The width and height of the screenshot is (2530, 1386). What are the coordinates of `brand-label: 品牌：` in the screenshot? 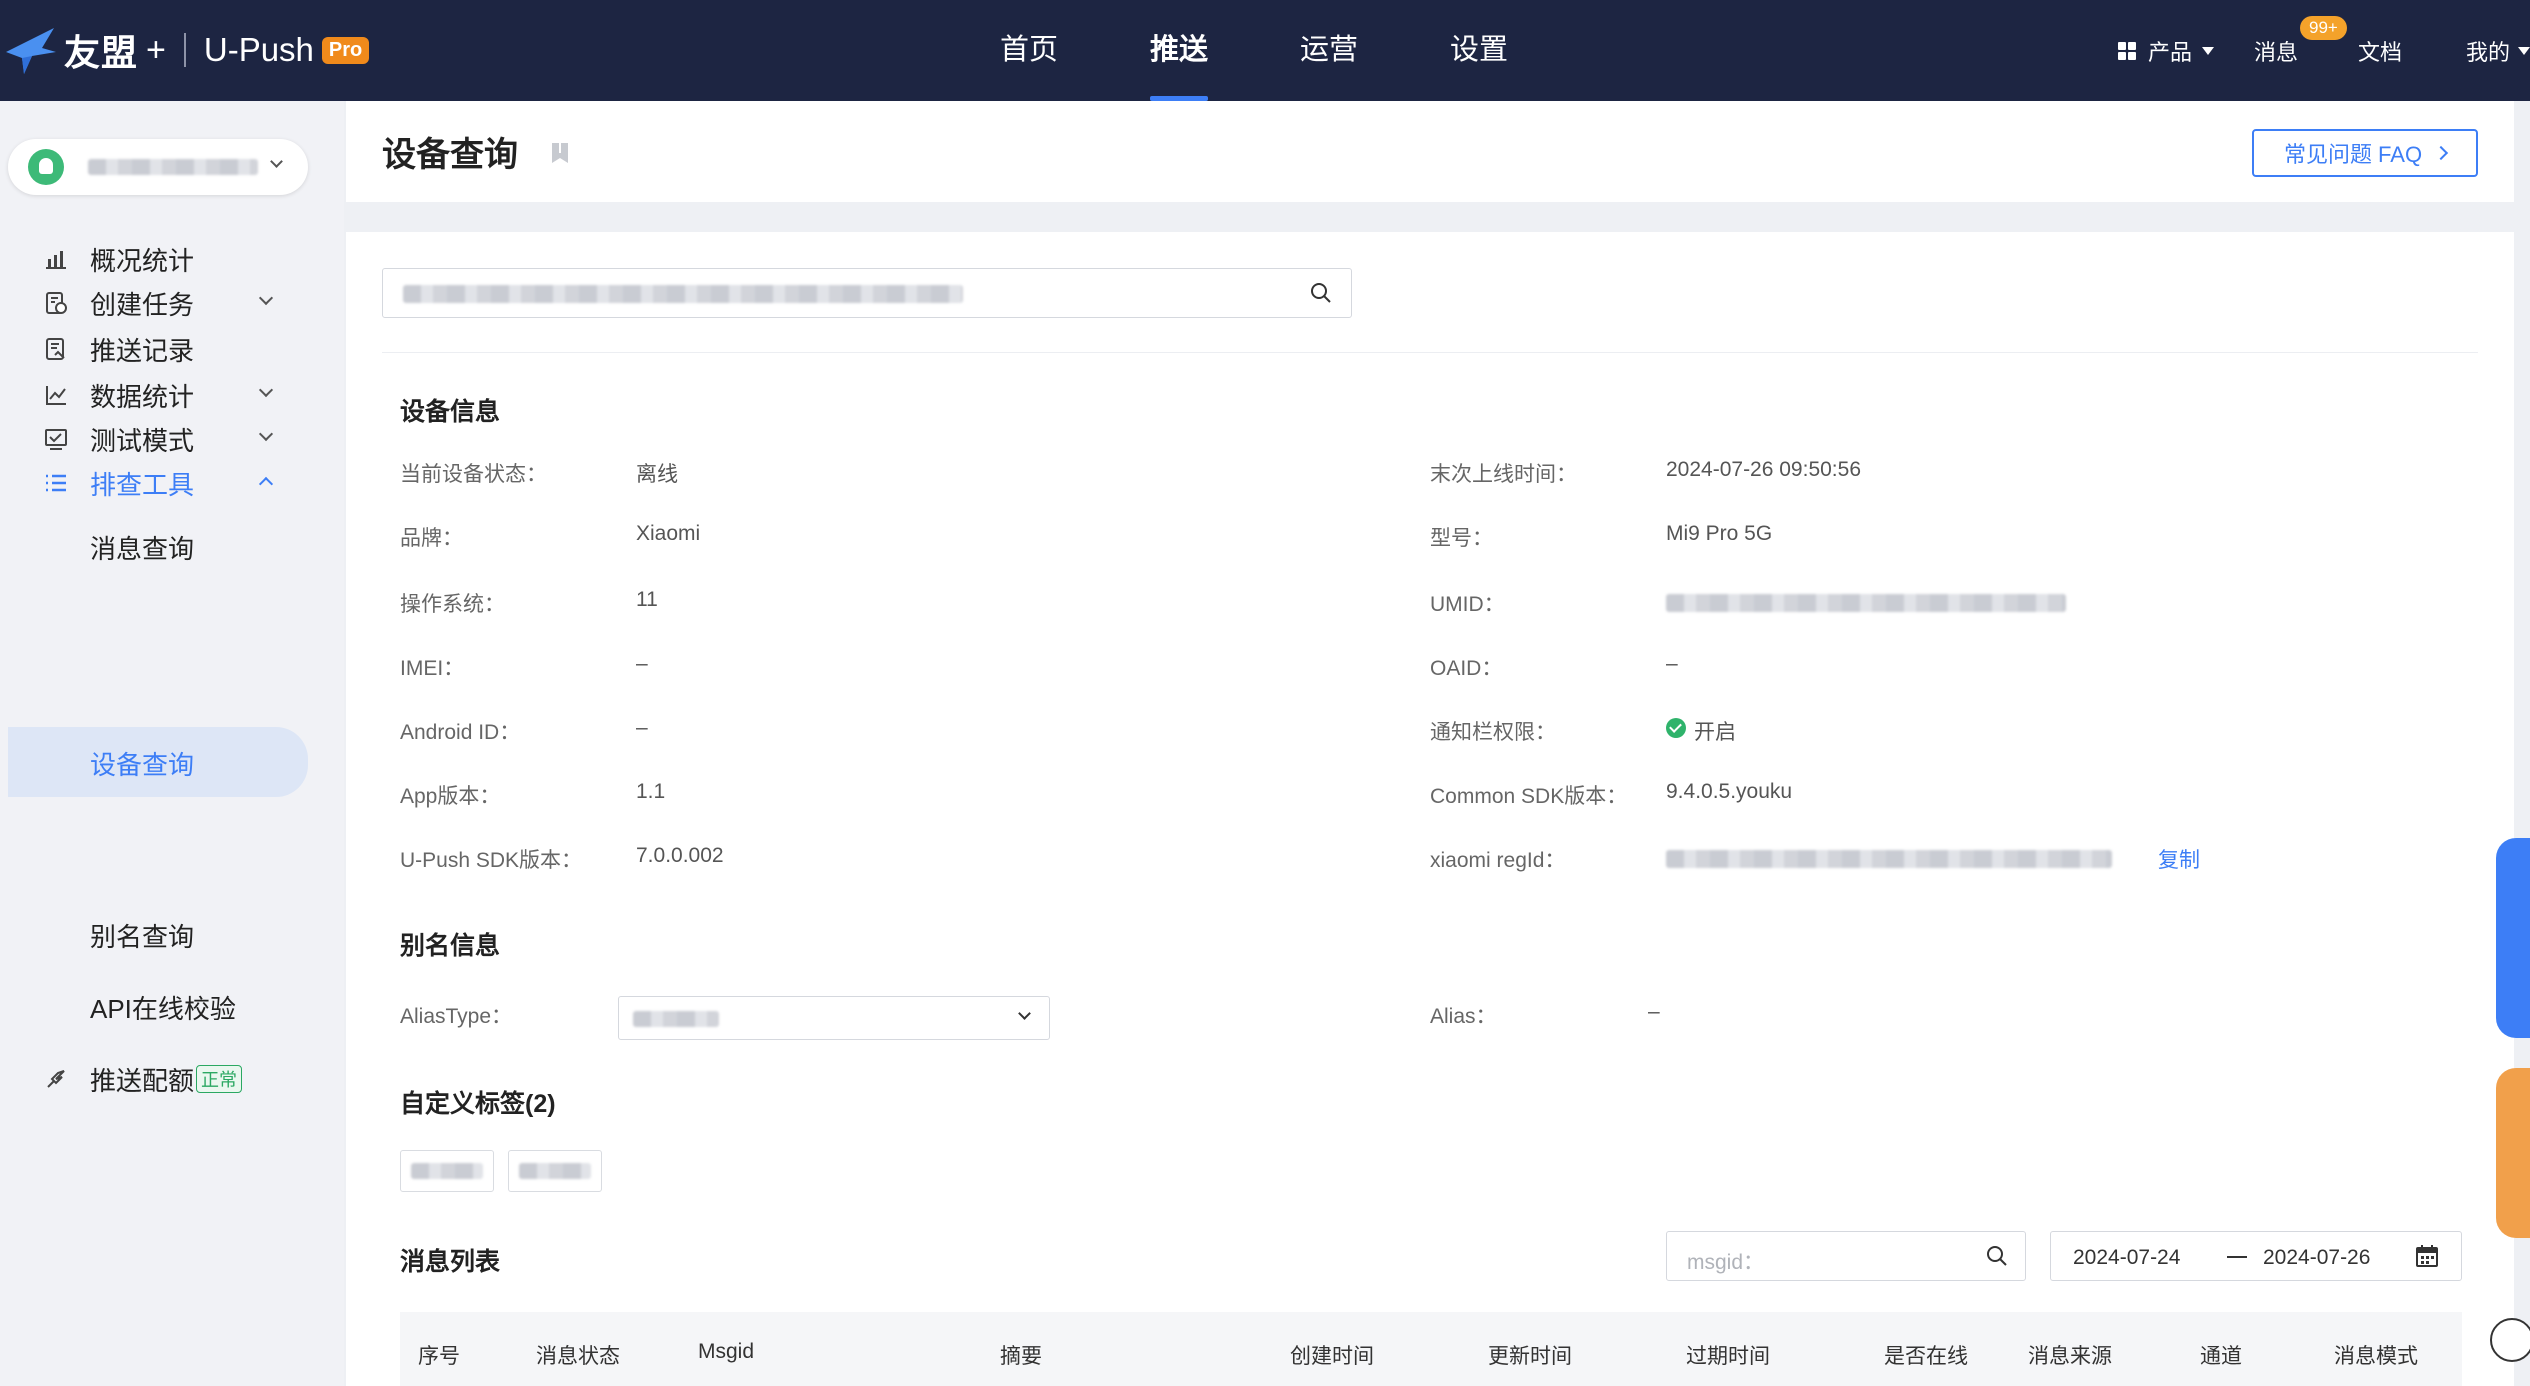 It's located at (431, 538).